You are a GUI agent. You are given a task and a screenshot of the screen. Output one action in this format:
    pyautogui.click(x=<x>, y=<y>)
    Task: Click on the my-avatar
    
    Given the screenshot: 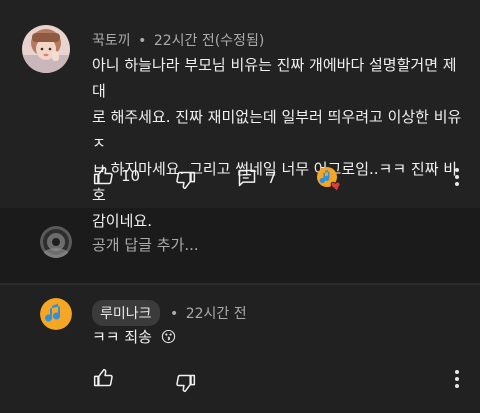 What is the action you would take?
    pyautogui.click(x=56, y=242)
    